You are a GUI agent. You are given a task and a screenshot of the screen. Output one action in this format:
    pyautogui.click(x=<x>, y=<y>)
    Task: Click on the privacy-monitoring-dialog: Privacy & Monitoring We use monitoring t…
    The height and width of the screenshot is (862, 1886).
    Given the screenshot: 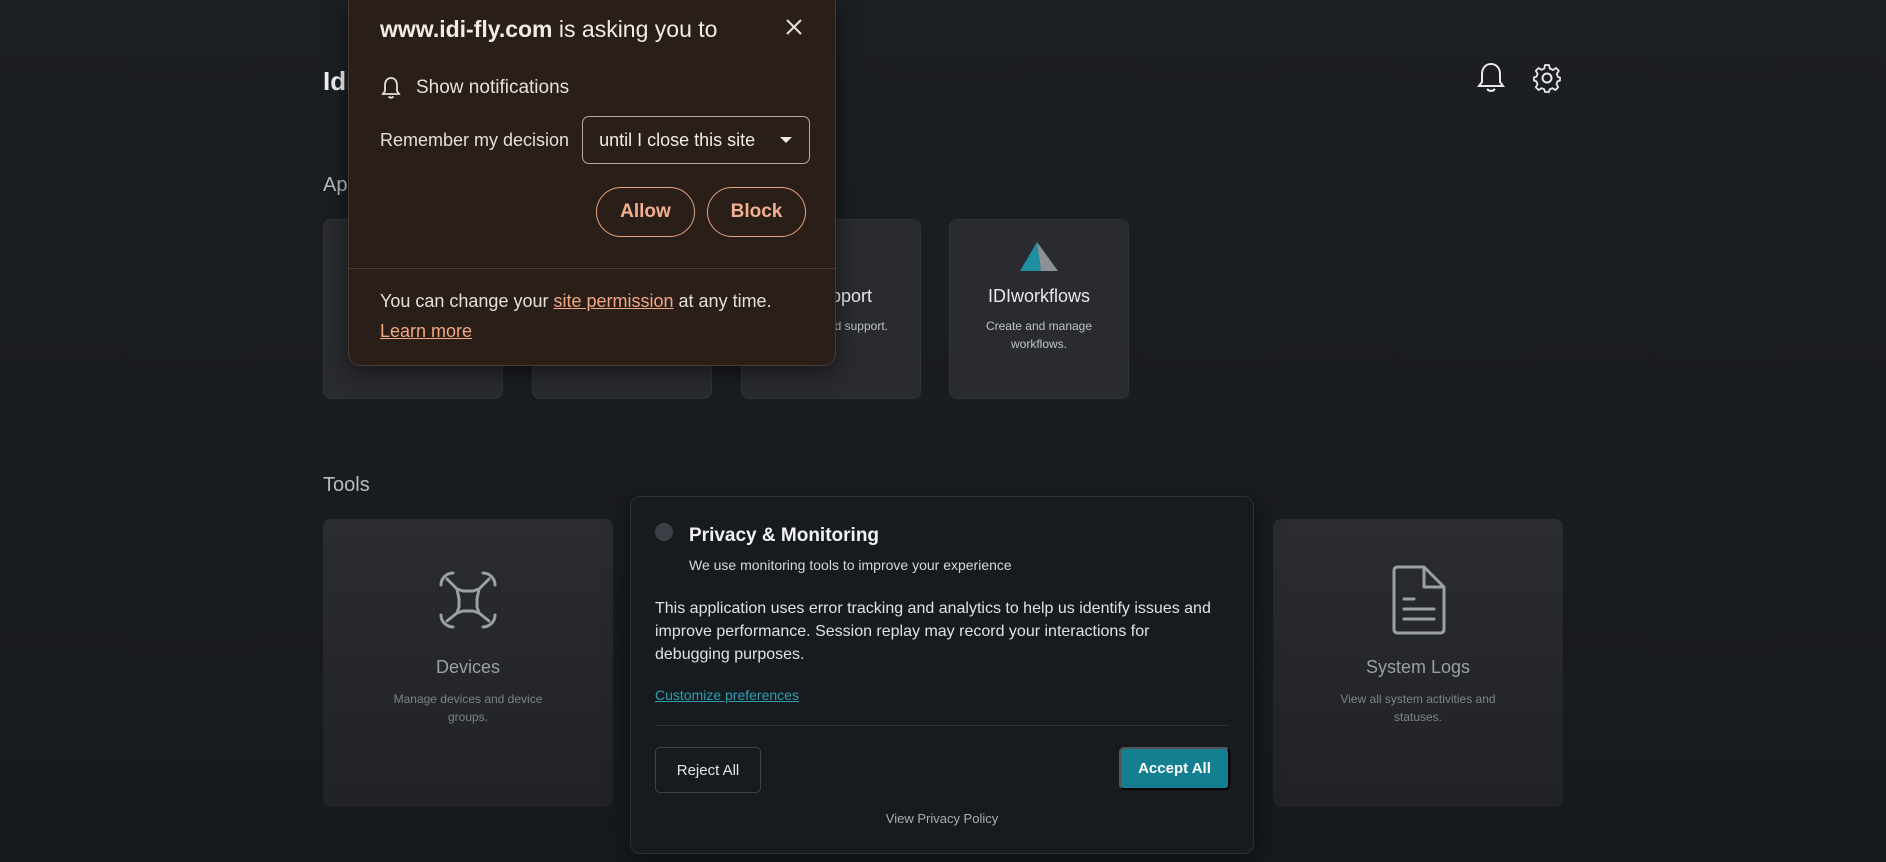 What is the action you would take?
    pyautogui.click(x=942, y=675)
    